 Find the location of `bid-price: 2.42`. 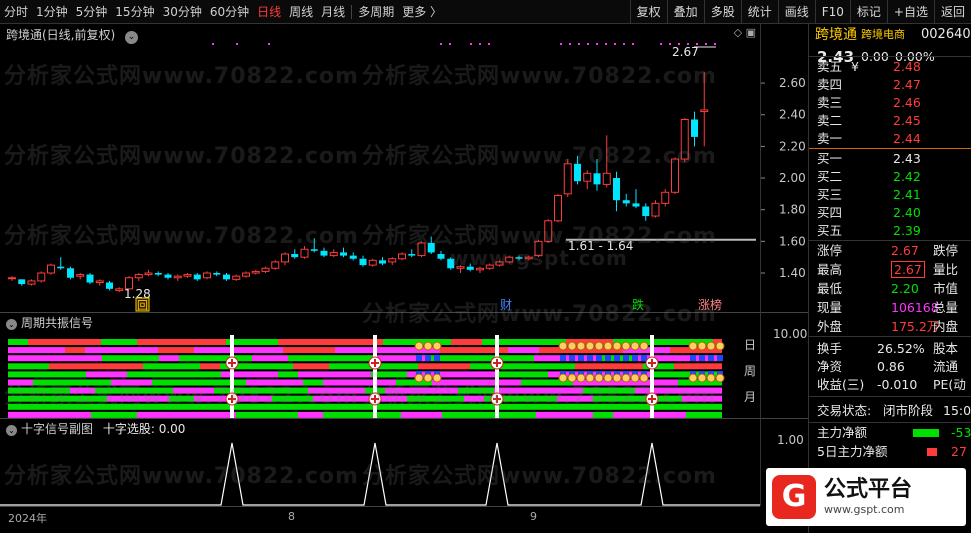

bid-price: 2.42 is located at coordinates (907, 176).